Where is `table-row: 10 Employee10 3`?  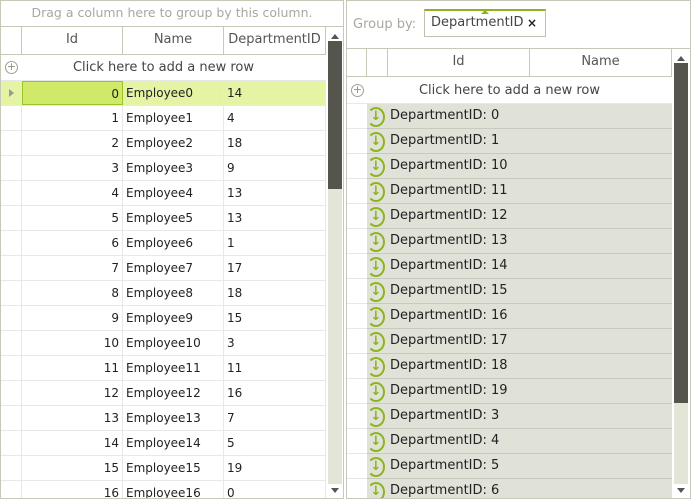 table-row: 10 Employee10 3 is located at coordinates (163, 343).